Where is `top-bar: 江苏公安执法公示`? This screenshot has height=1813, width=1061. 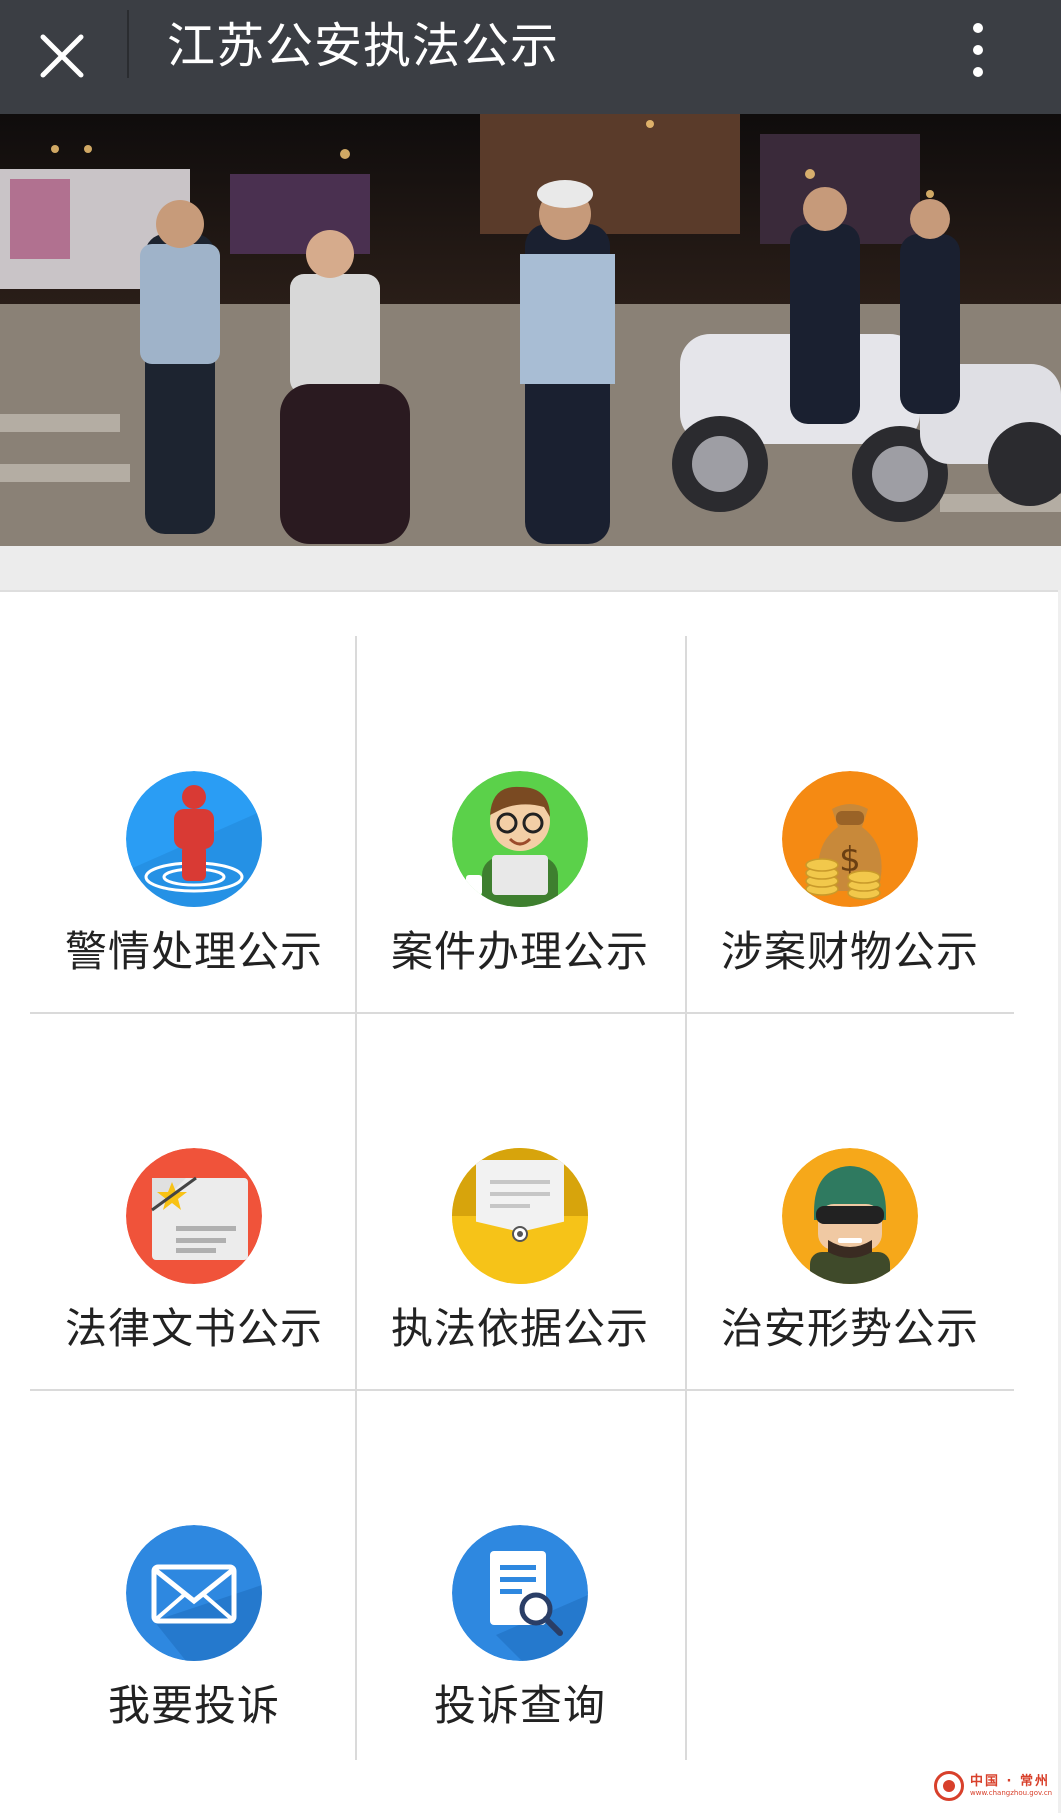
top-bar: 江苏公安执法公示 is located at coordinates (530, 57).